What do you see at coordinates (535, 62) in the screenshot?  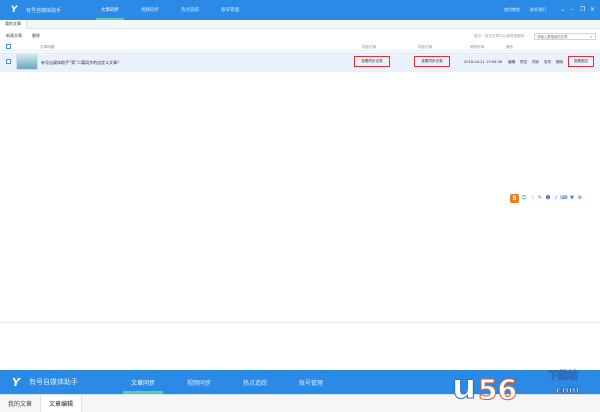 I see `sync-button: 同步` at bounding box center [535, 62].